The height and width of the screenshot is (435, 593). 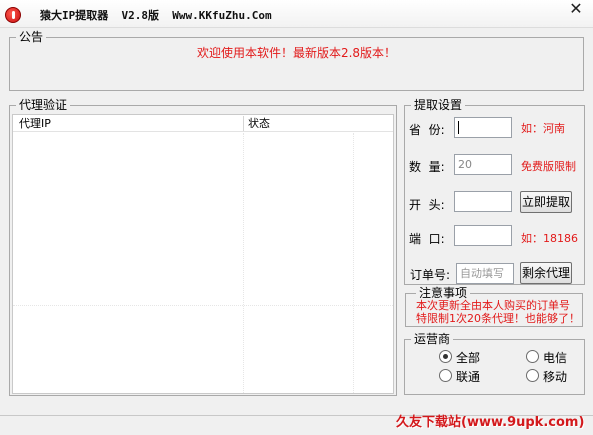 I want to click on carrier-option-all: 全部, so click(x=469, y=357).